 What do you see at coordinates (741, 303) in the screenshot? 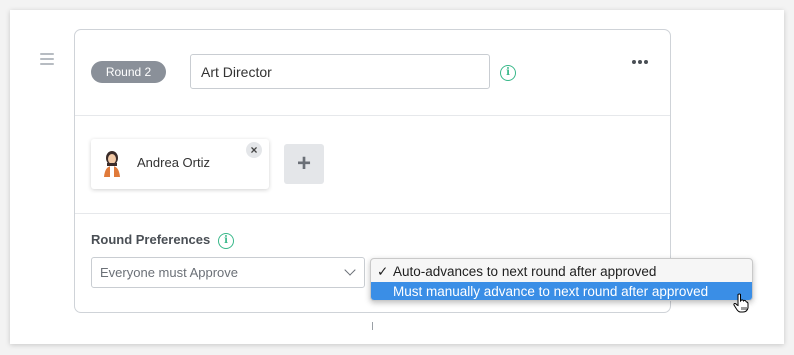
I see `hand-pointer-icon` at bounding box center [741, 303].